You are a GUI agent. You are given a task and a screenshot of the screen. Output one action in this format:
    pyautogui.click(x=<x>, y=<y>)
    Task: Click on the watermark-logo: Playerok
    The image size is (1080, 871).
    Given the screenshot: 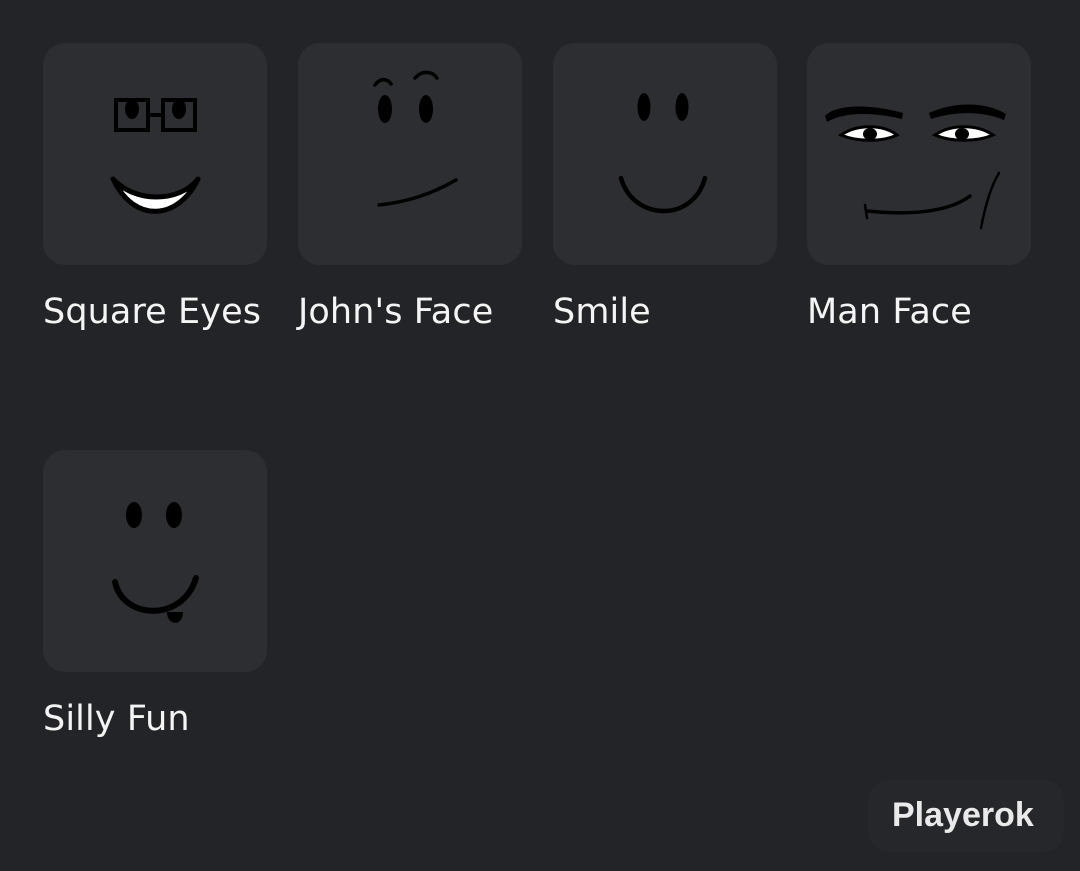 What is the action you would take?
    pyautogui.click(x=963, y=815)
    